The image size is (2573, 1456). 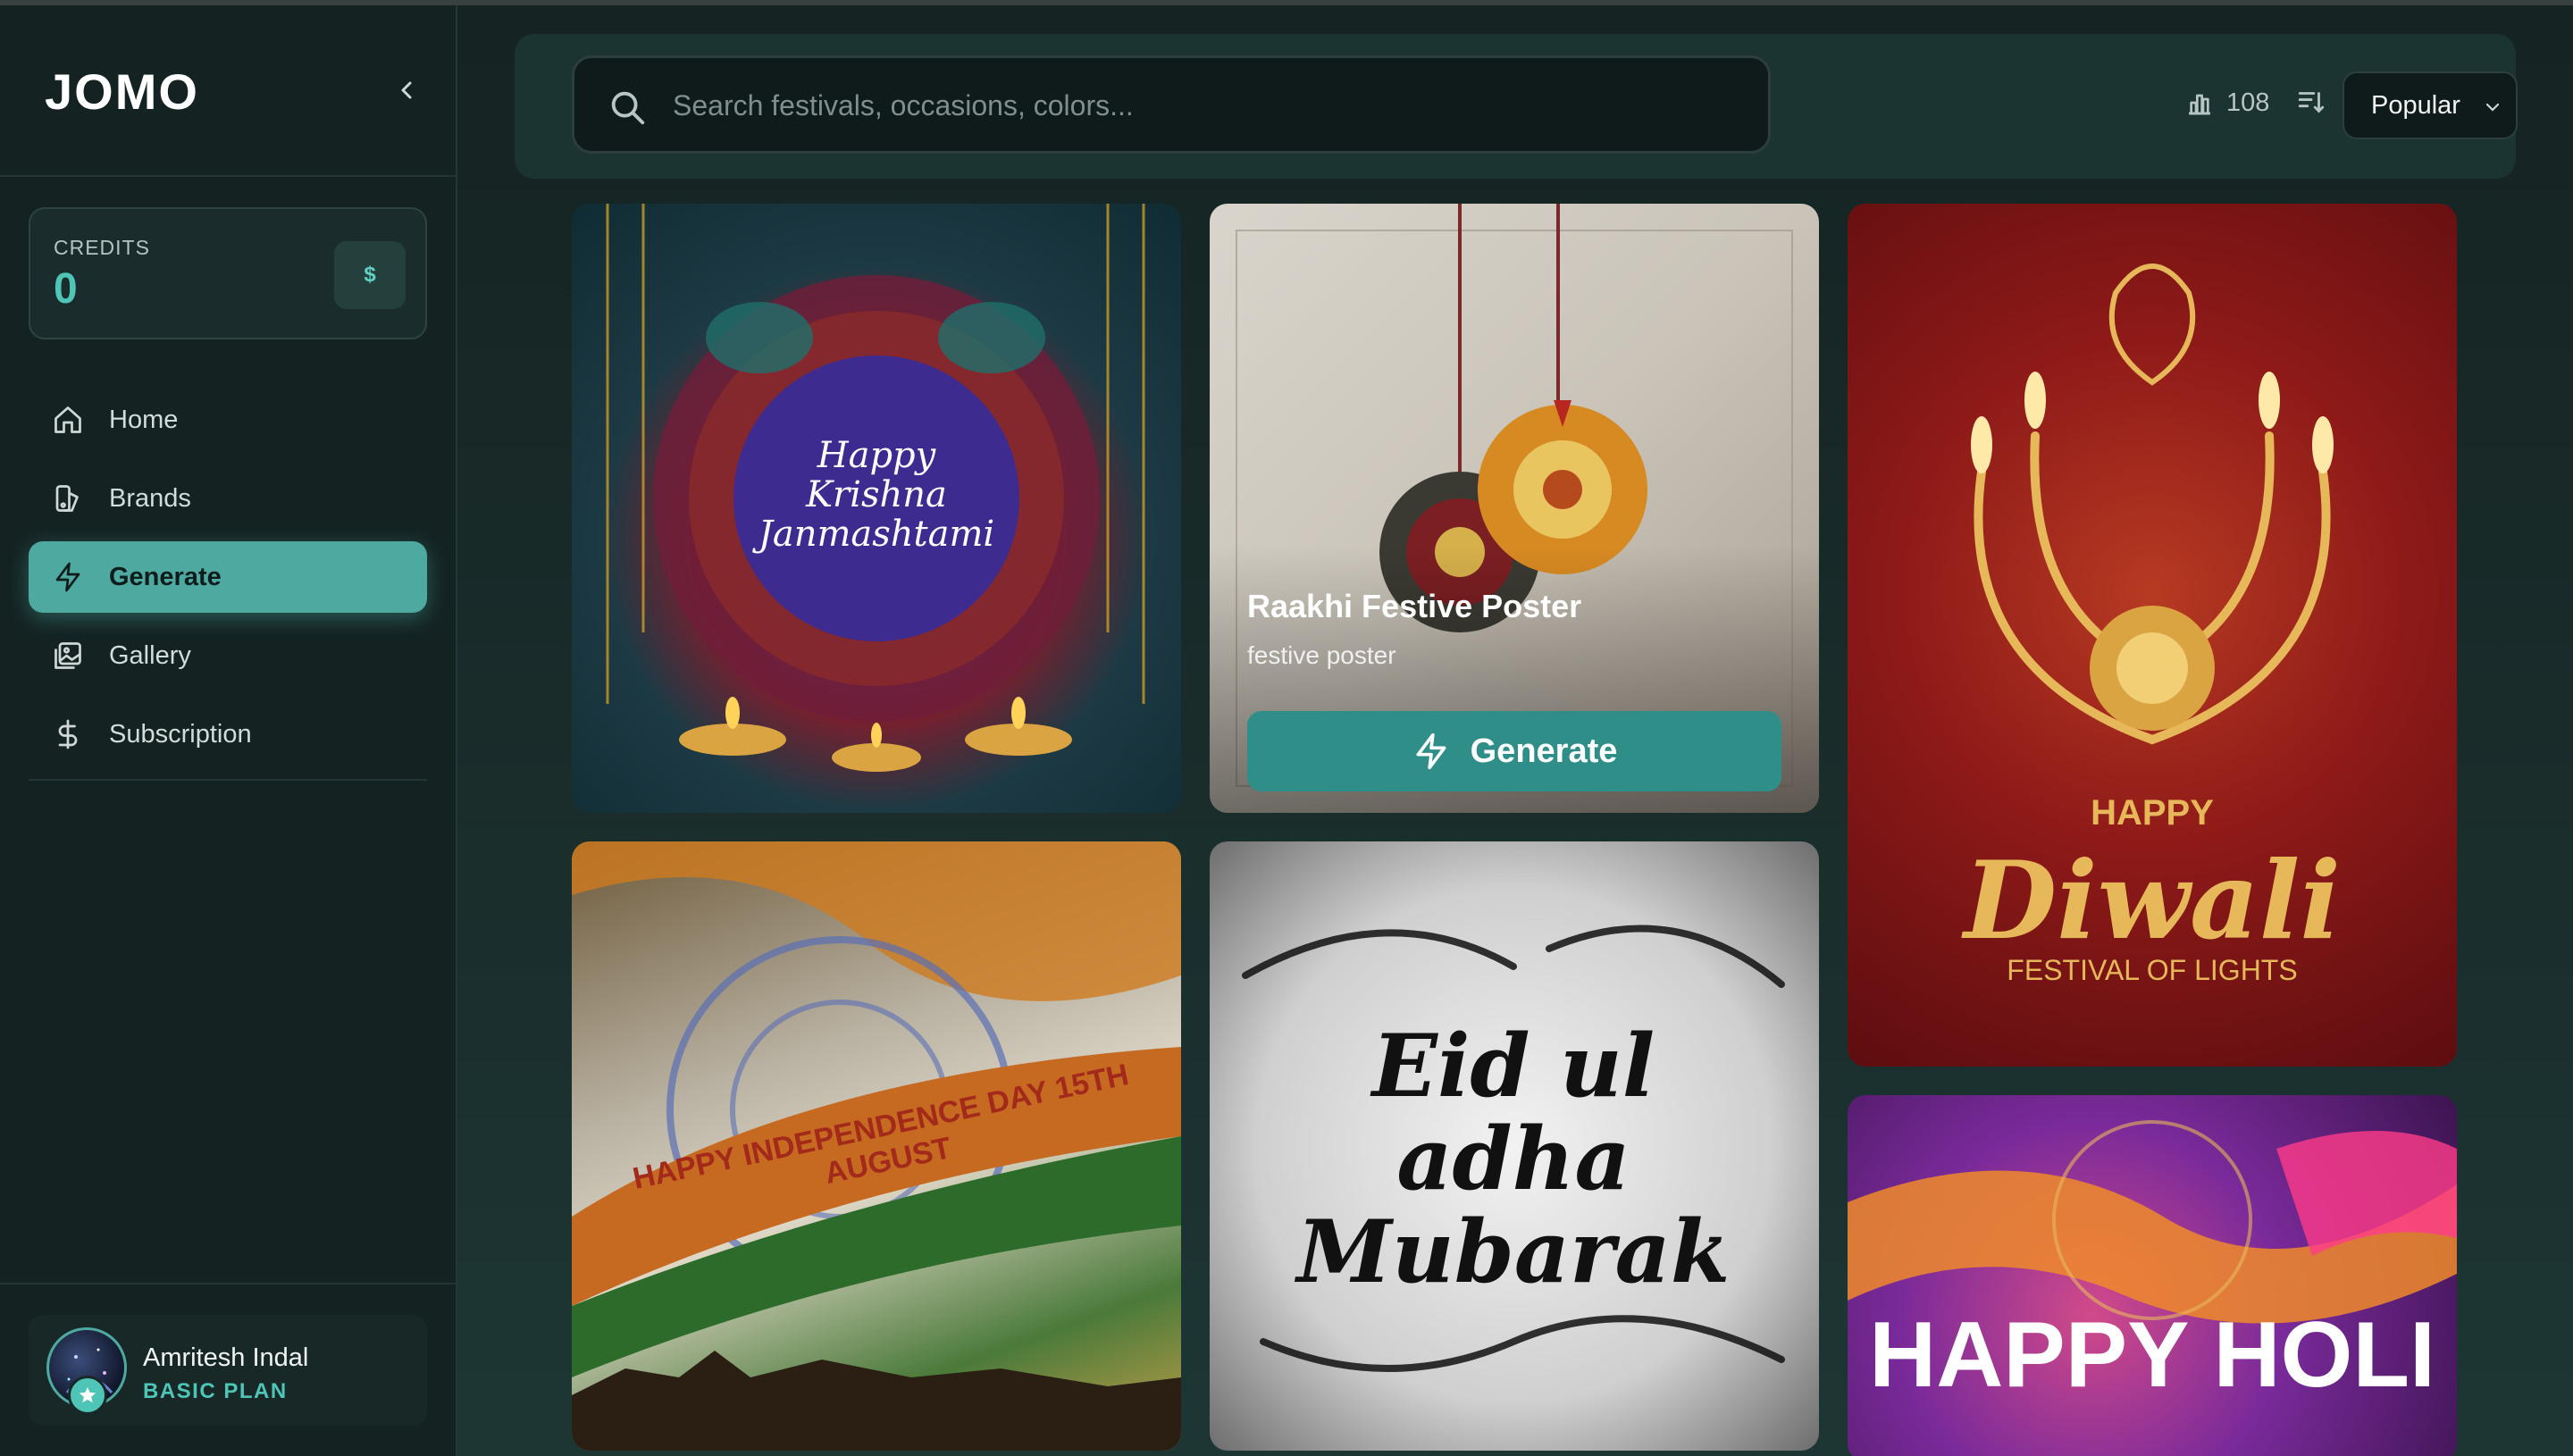 What do you see at coordinates (66, 289) in the screenshot?
I see `credits-value: 0` at bounding box center [66, 289].